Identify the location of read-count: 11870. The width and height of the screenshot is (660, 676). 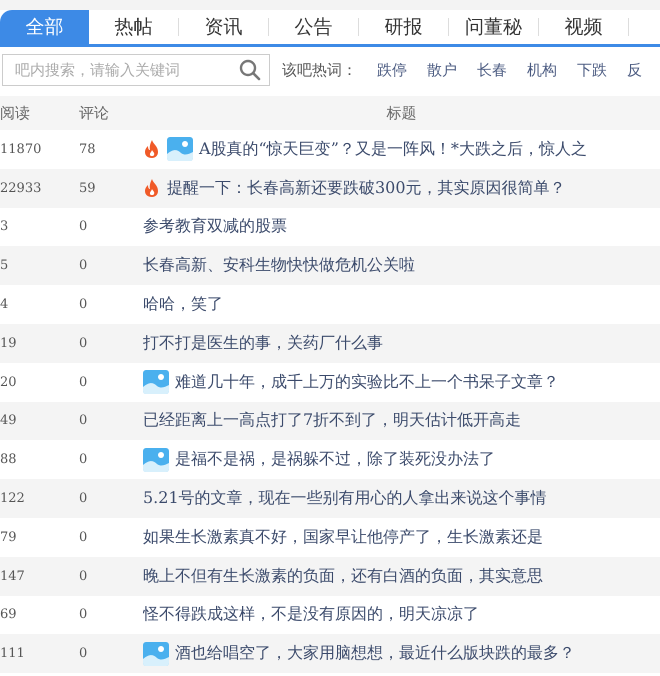
(21, 149).